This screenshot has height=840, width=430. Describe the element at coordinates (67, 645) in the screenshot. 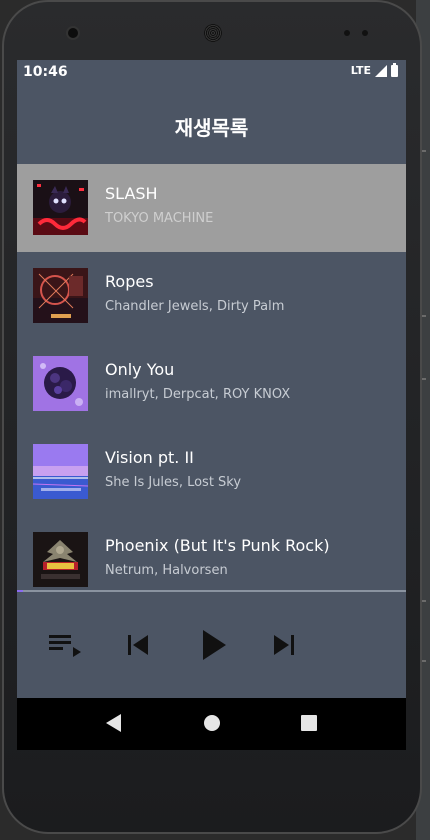

I see `playlist-queue-icon` at that location.